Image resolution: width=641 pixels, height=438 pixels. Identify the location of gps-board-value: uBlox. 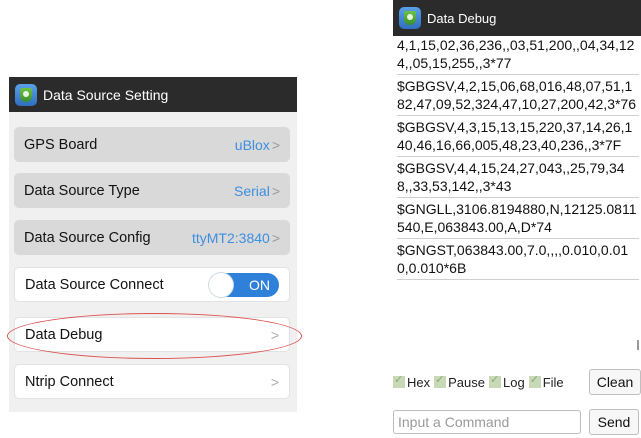
(252, 144).